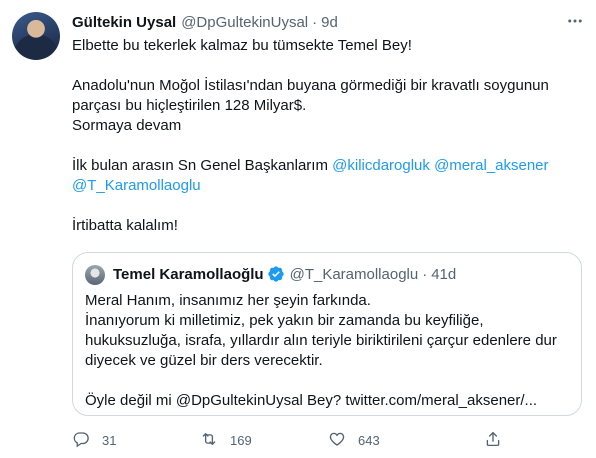 The width and height of the screenshot is (596, 458). I want to click on quoted-author-avatar, so click(95, 275).